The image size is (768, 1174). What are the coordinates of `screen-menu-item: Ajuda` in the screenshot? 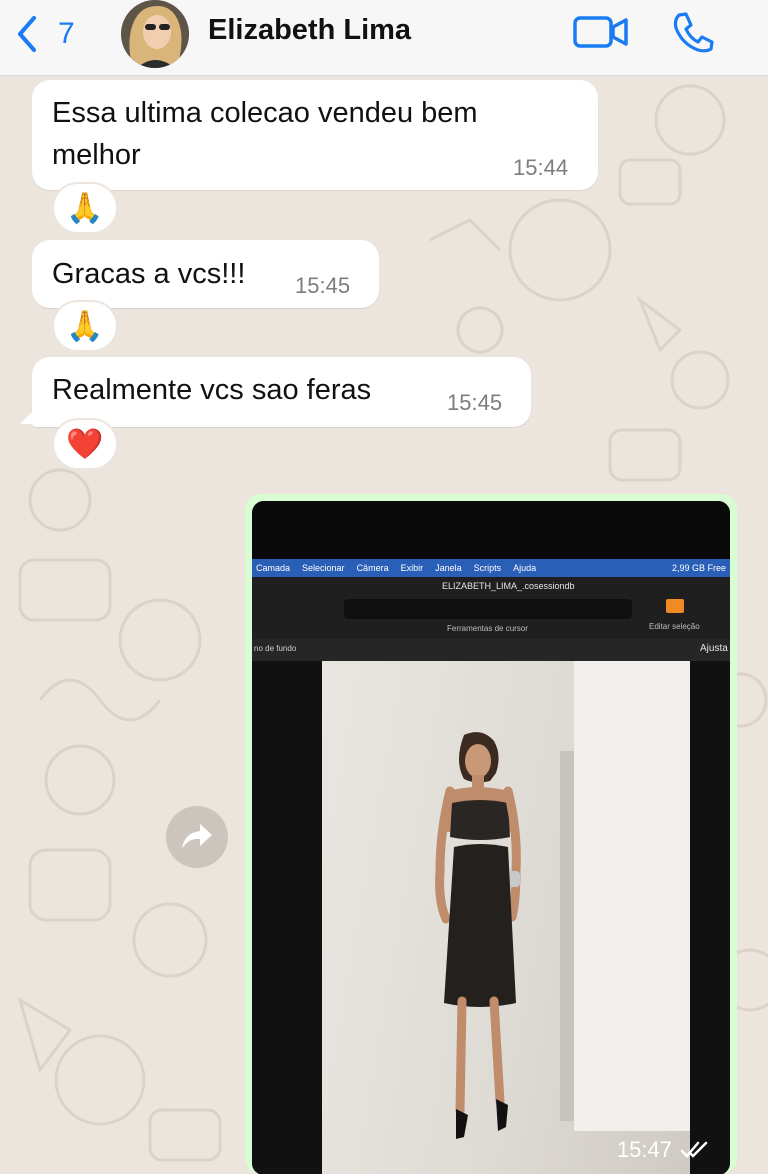 It's located at (525, 568).